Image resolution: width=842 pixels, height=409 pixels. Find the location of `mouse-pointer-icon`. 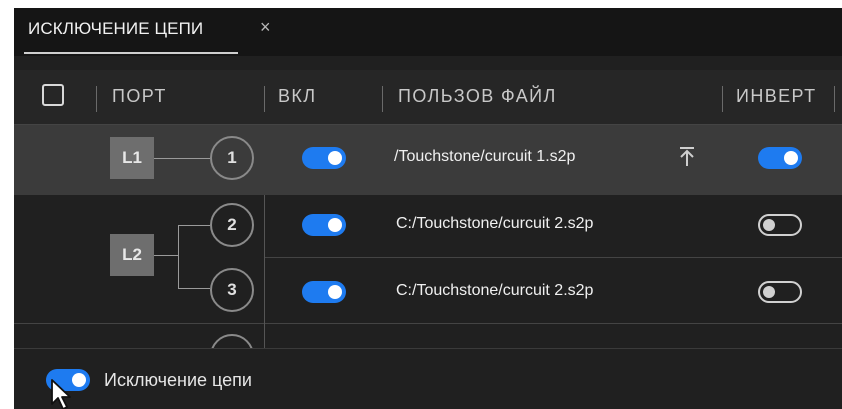

mouse-pointer-icon is located at coordinates (61, 394).